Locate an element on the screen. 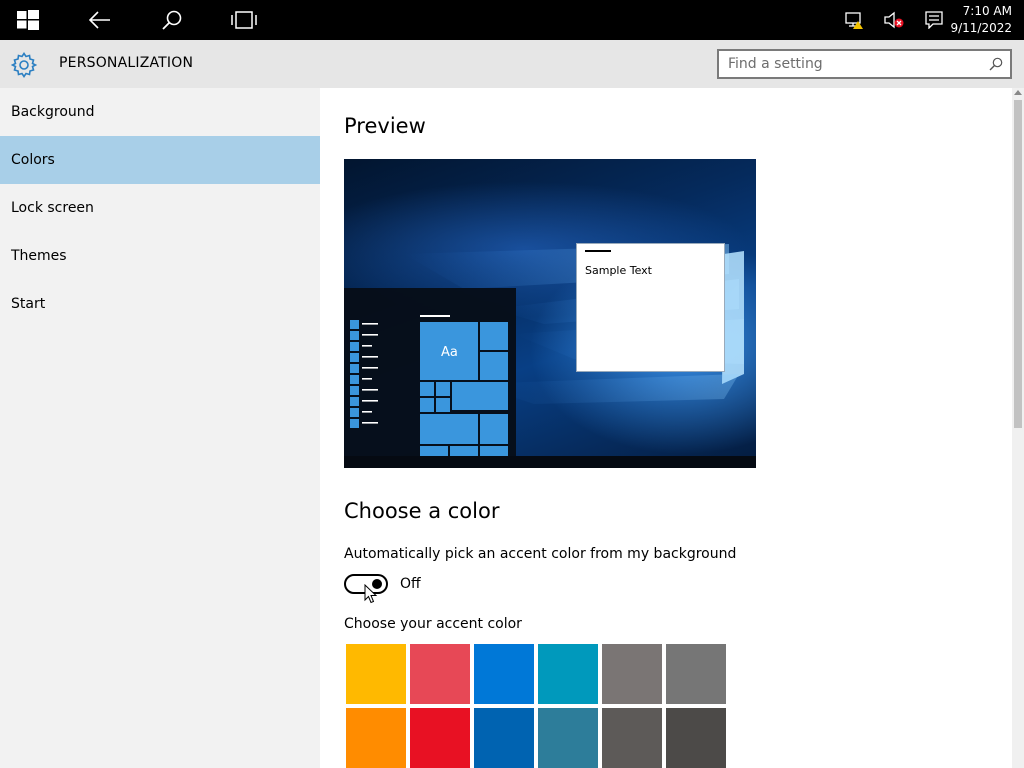 Image resolution: width=1024 pixels, height=768 pixels. back-arrow-icon is located at coordinates (99, 20).